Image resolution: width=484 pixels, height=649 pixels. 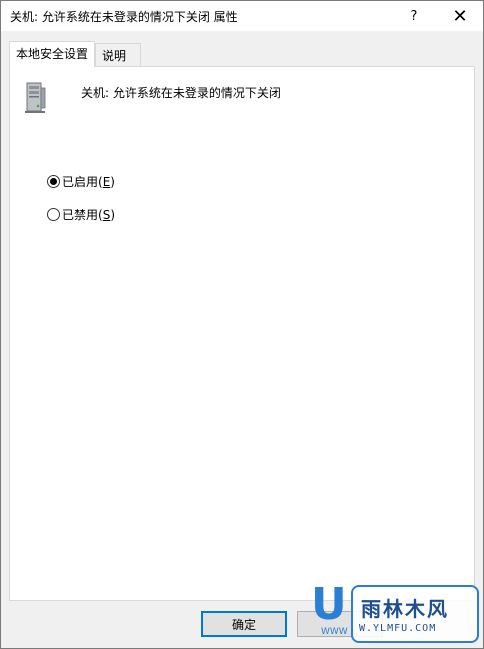 I want to click on help-icon: ?, so click(x=414, y=16).